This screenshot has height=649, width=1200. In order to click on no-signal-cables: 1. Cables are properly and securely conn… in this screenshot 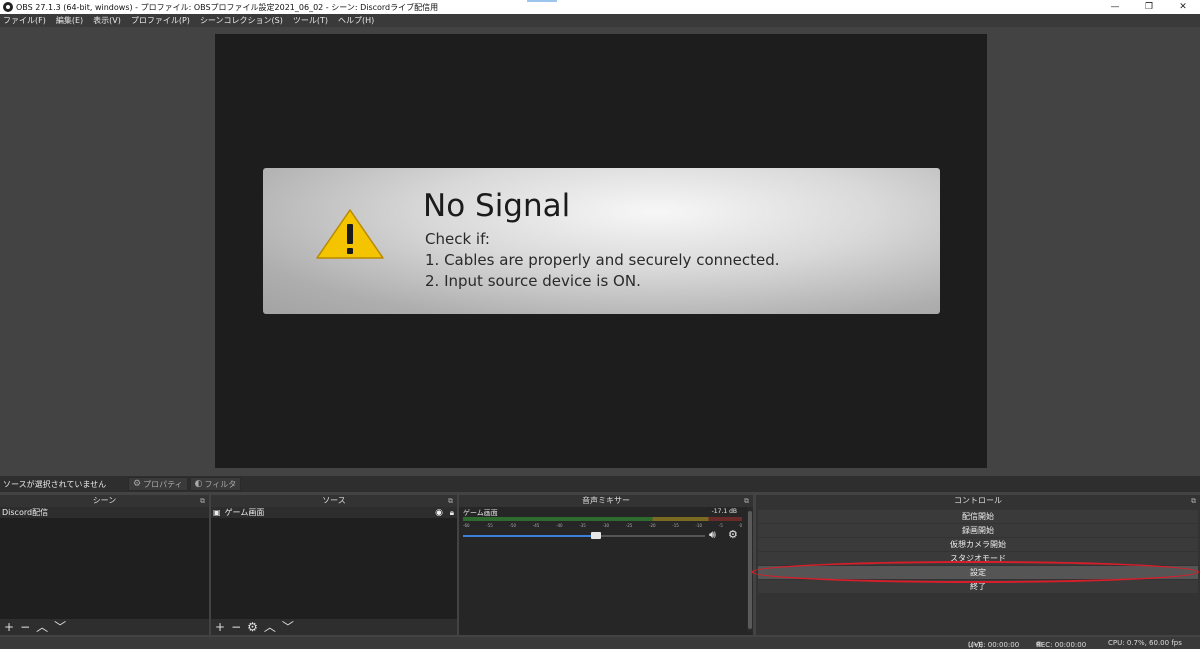, I will do `click(602, 260)`.